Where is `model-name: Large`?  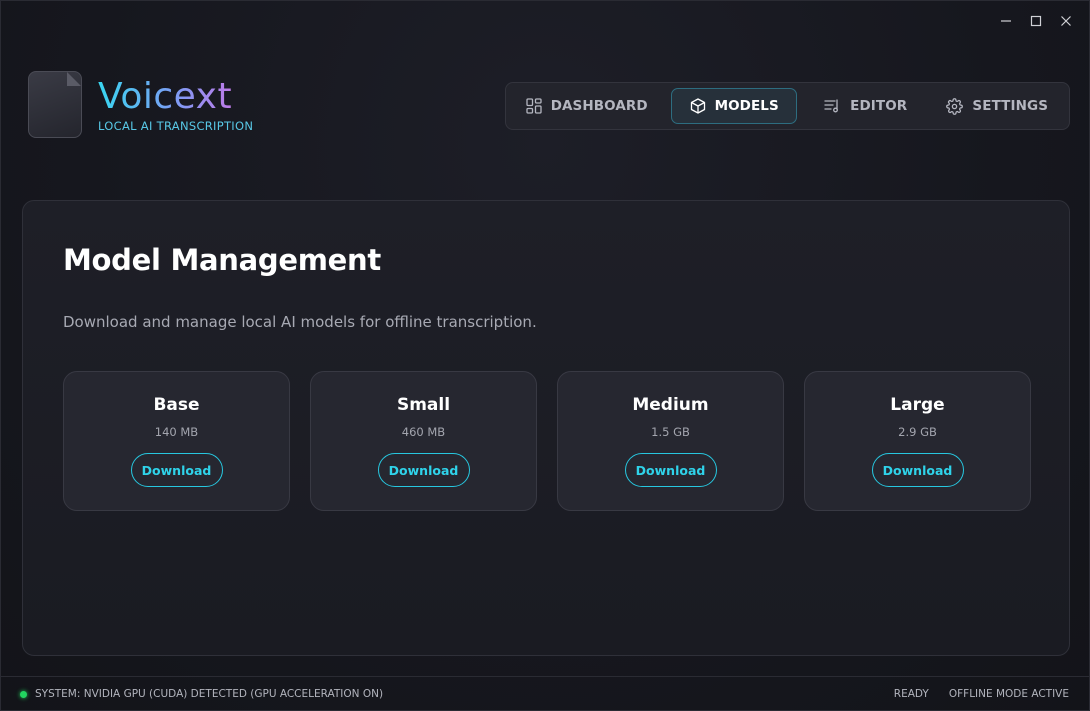 model-name: Large is located at coordinates (917, 405).